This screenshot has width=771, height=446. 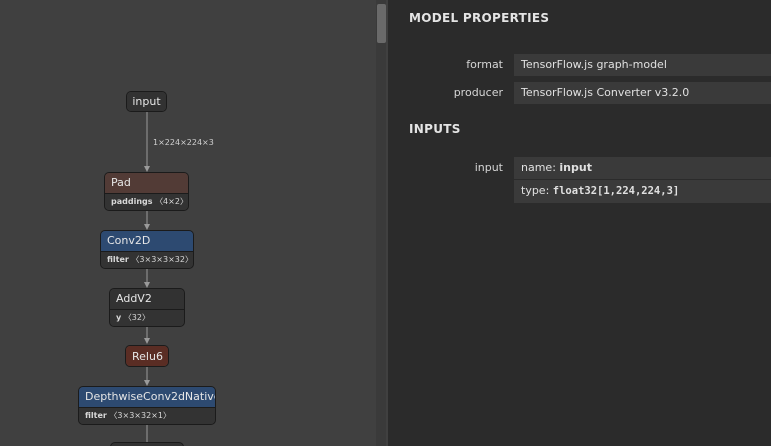 I want to click on node-pad-attr-name: paddings, so click(x=132, y=201).